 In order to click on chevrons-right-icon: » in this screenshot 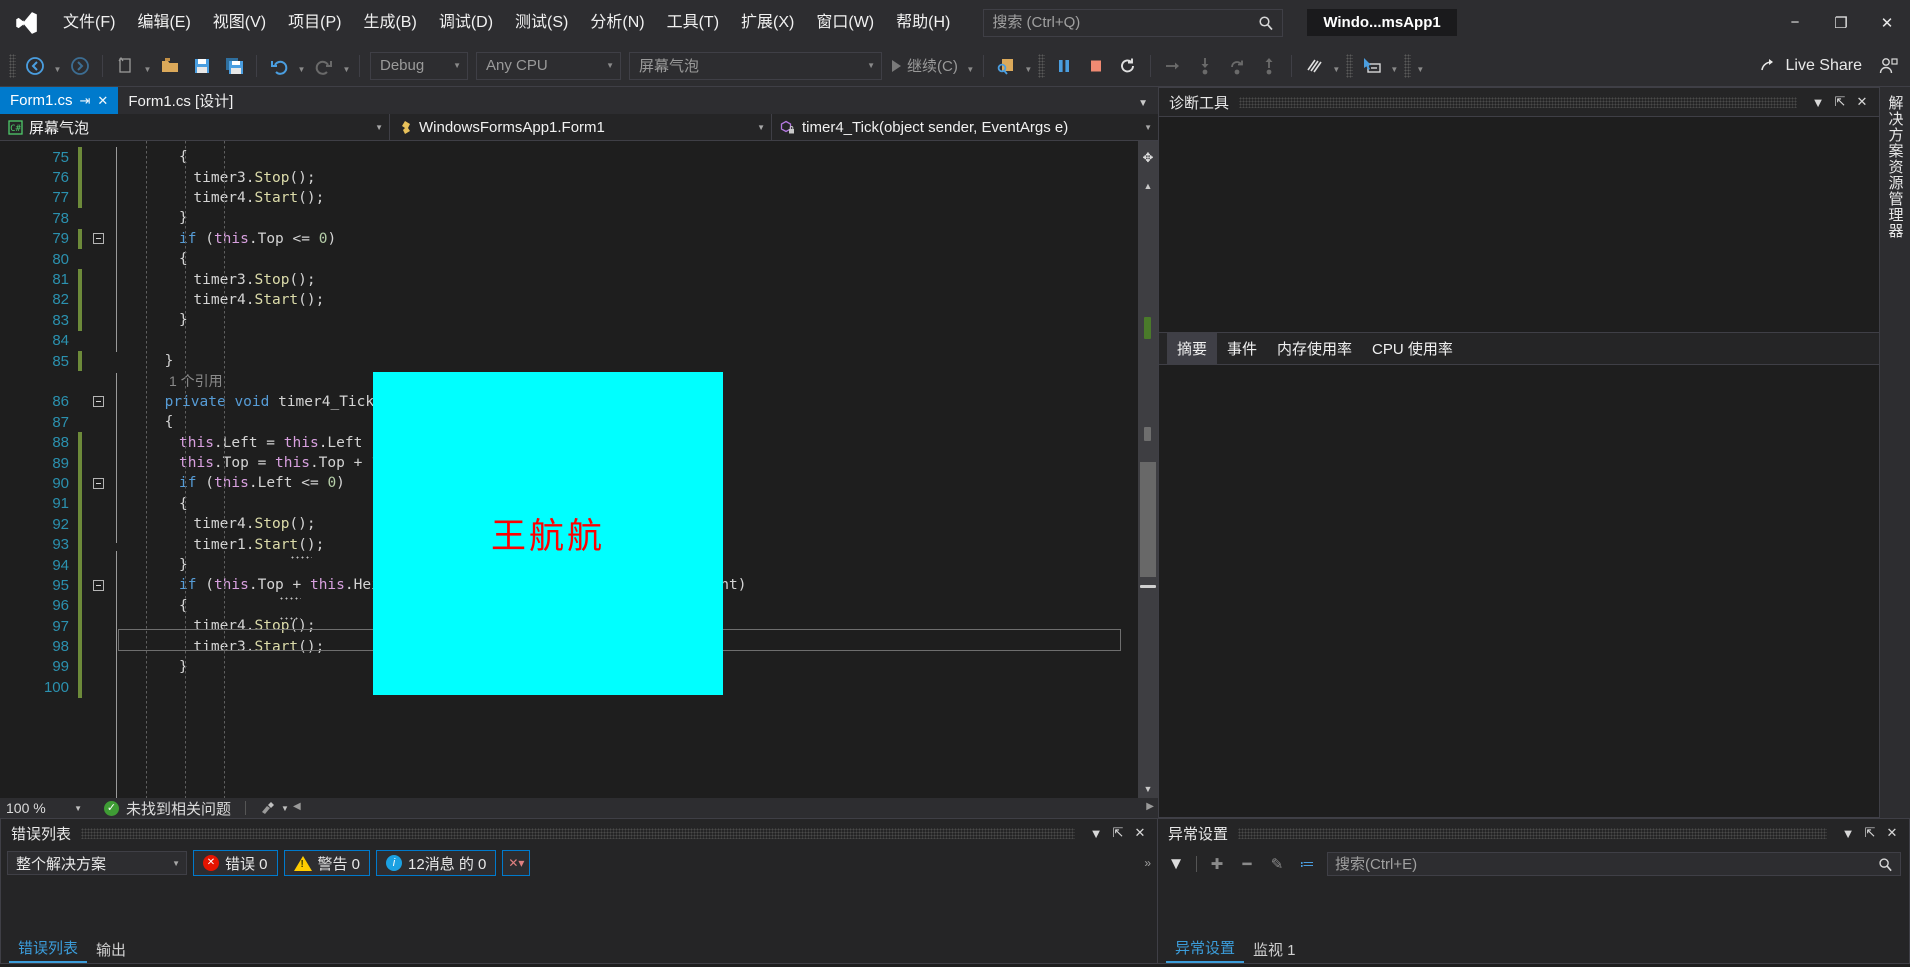, I will do `click(1147, 863)`.